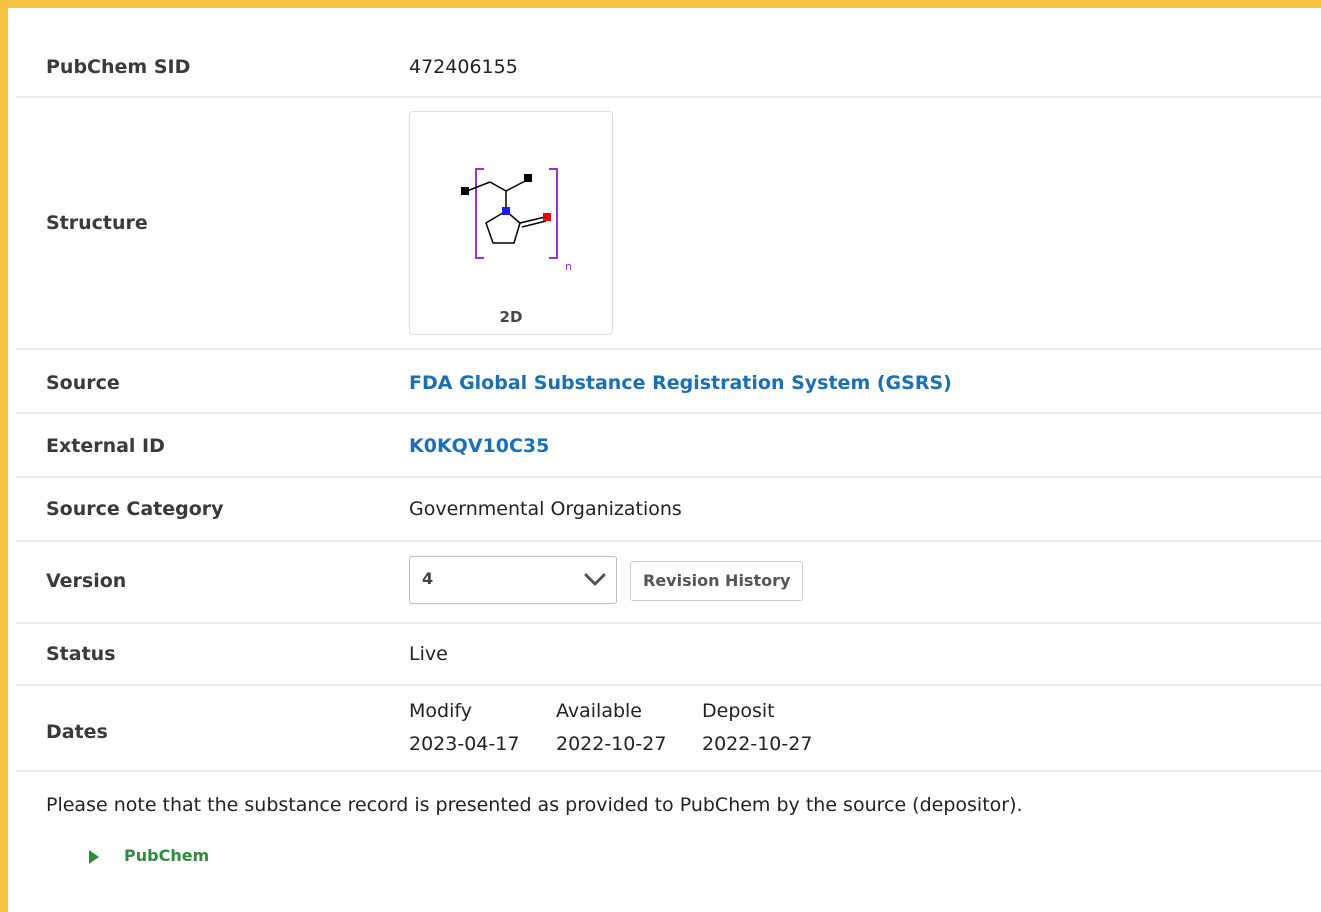  I want to click on bracket-subscript: n, so click(568, 266).